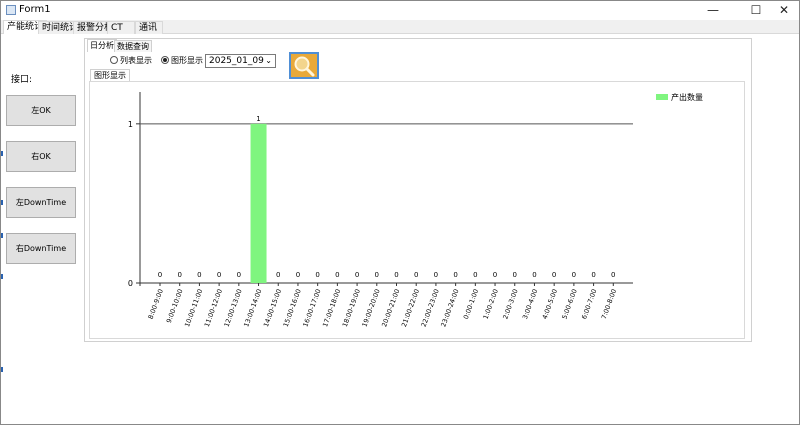  Describe the element at coordinates (187, 60) in the screenshot. I see `graph-view-label: 图形显示` at that location.